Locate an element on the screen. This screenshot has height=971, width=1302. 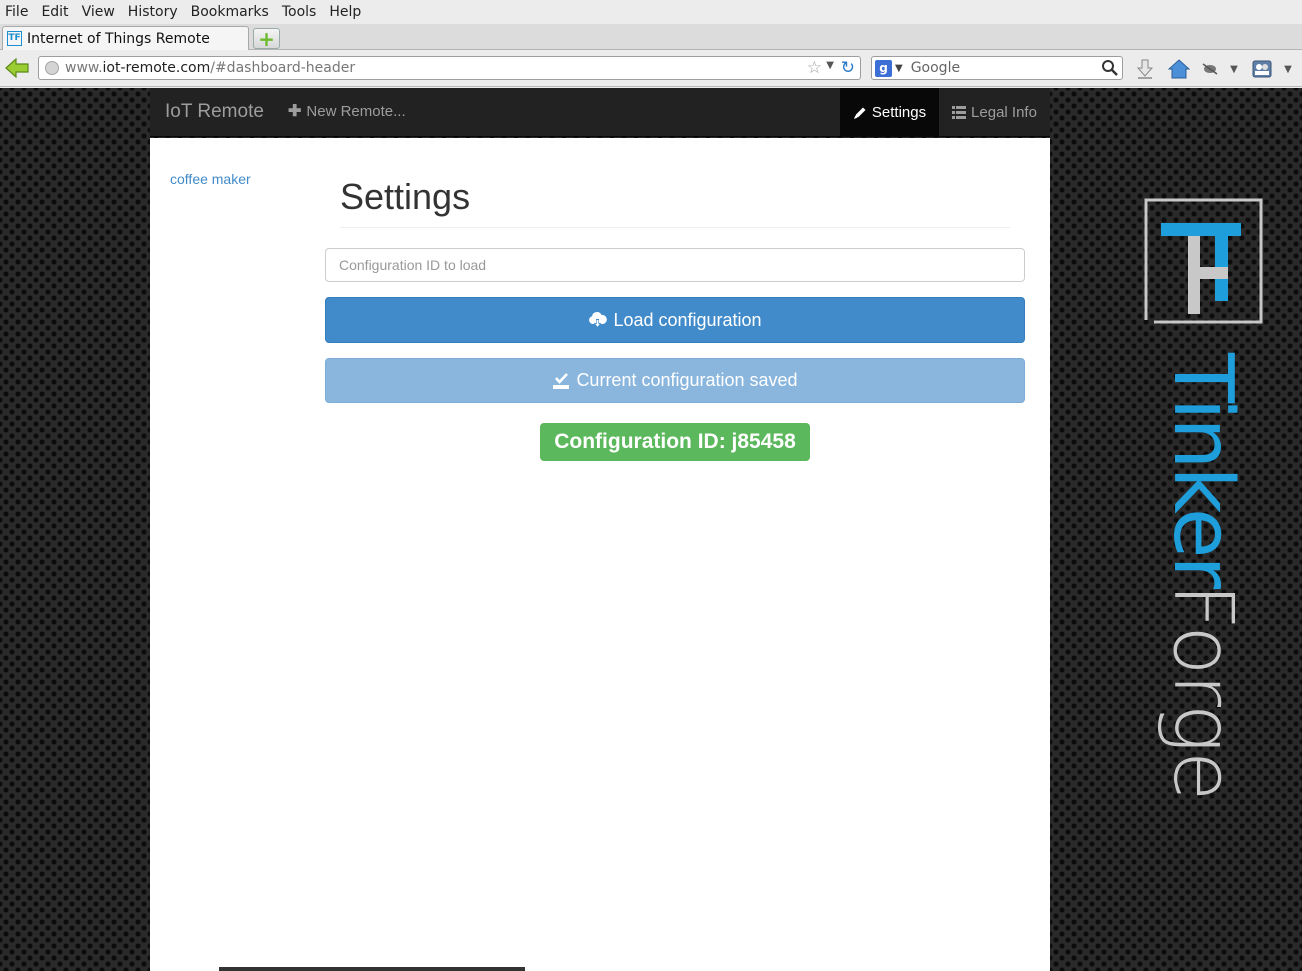
tab-strip: TF Internet of Things Remote + is located at coordinates (651, 37).